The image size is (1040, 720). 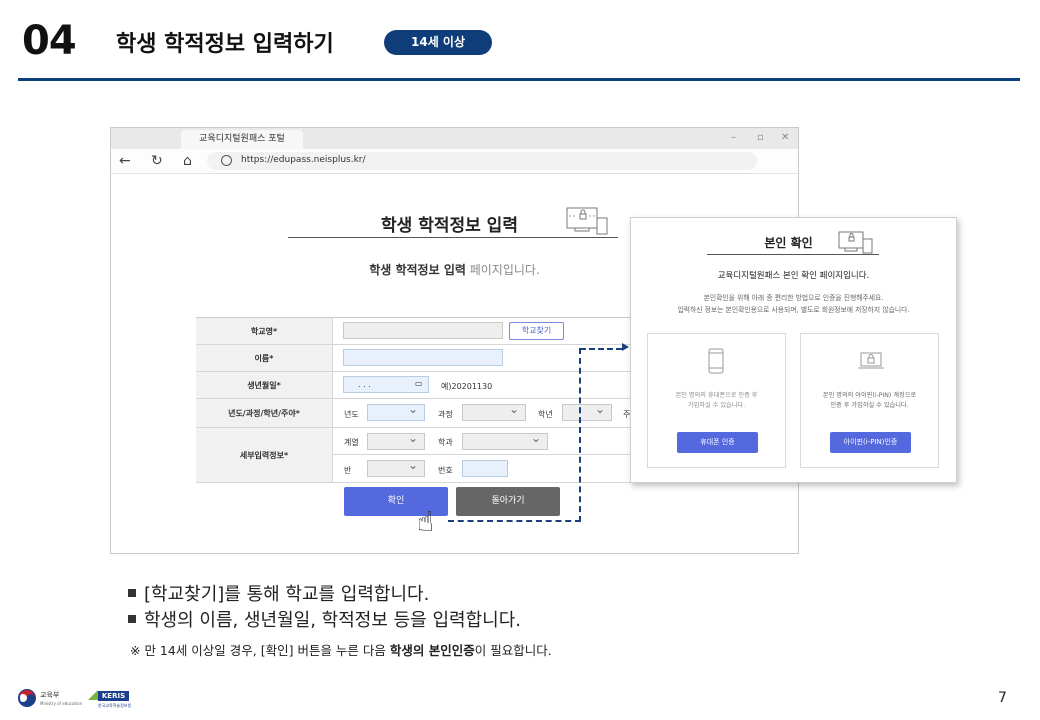 What do you see at coordinates (396, 411) in the screenshot?
I see `year-select` at bounding box center [396, 411].